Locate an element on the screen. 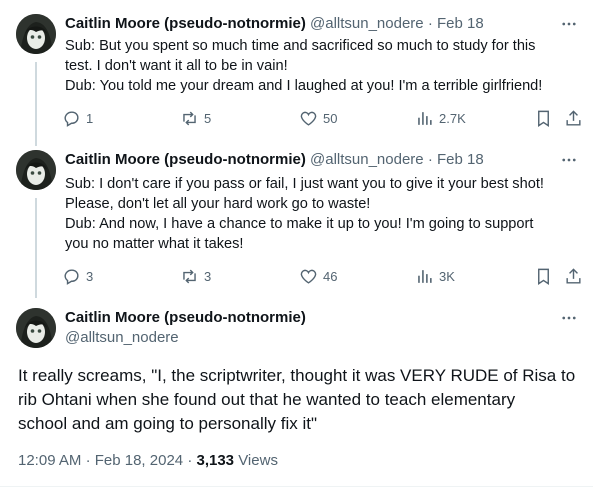  repost-button: 5 is located at coordinates (195, 118).